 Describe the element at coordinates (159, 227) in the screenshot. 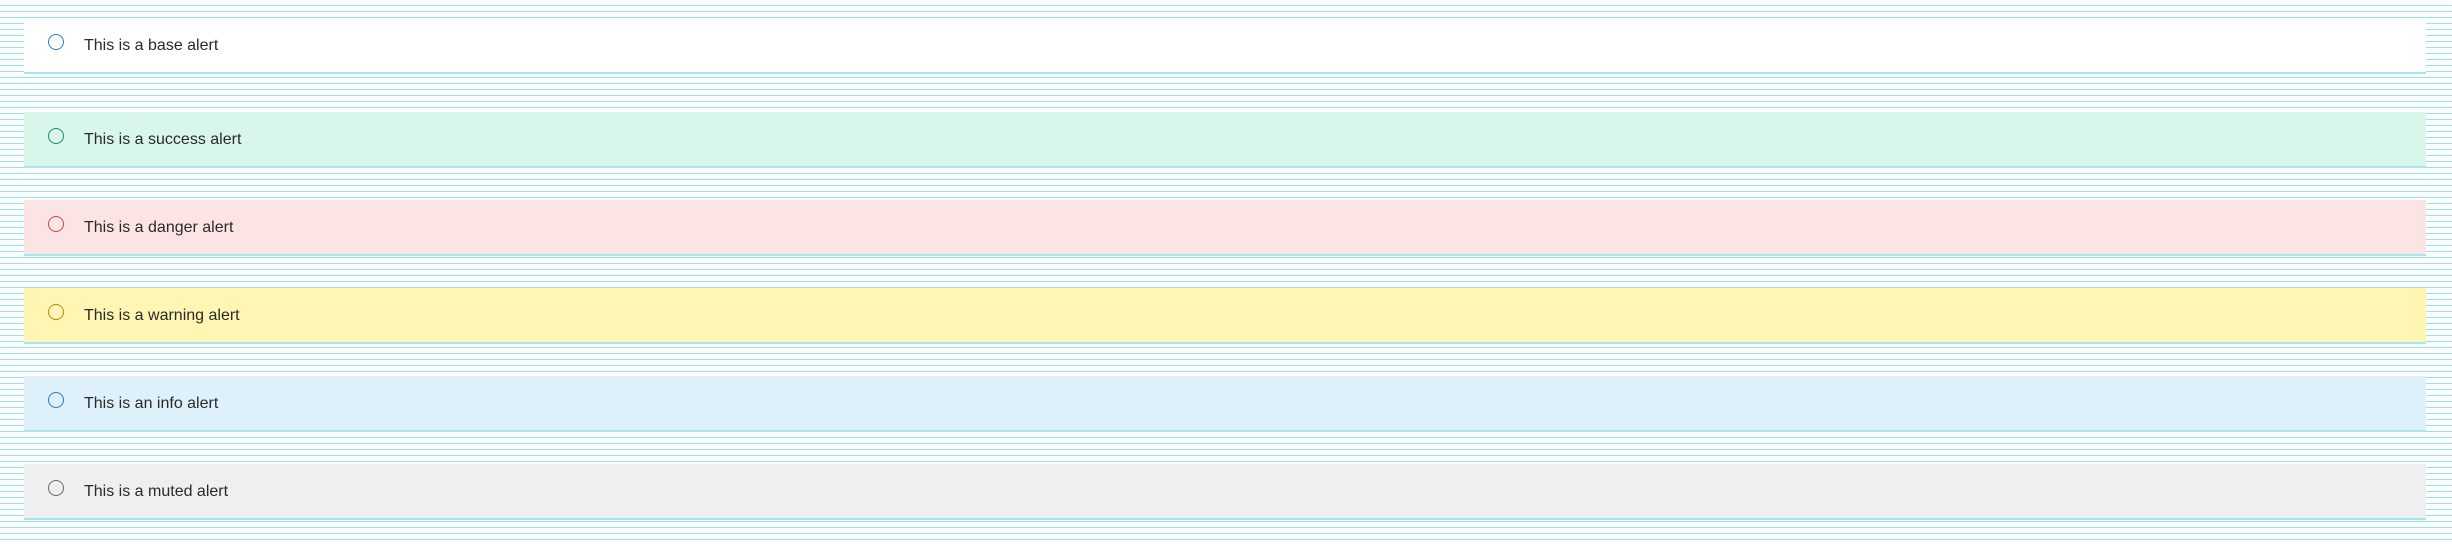

I see `alert-text: This is a danger alert` at that location.